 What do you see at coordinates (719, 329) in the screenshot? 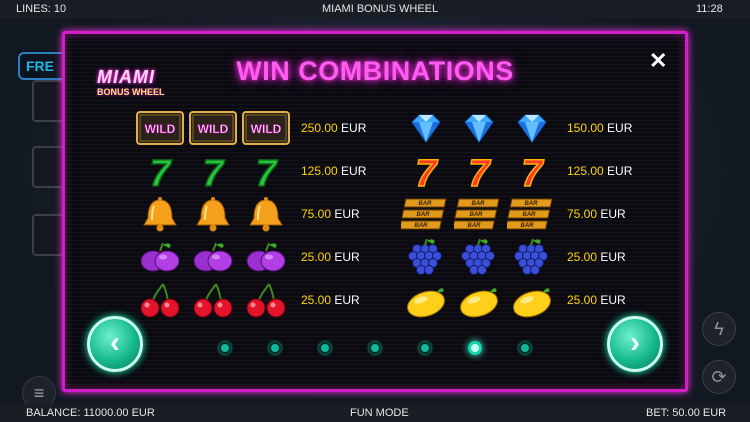
I see `turbo-icon: ϟ` at bounding box center [719, 329].